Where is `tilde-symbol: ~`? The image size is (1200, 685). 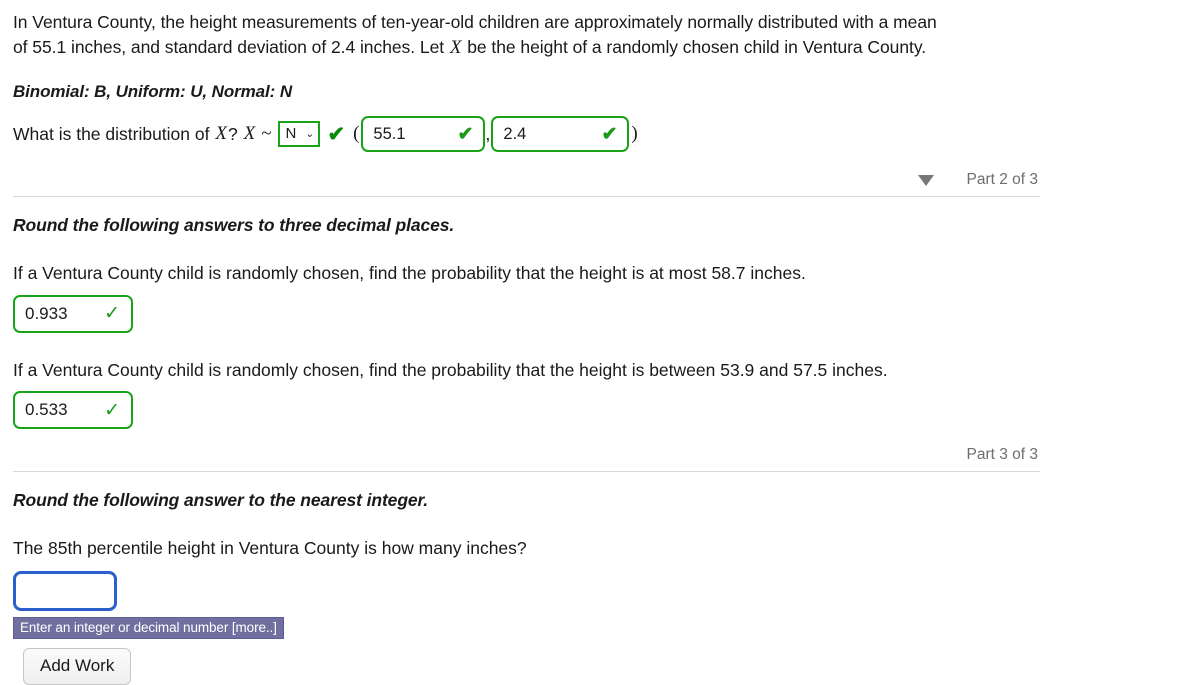
tilde-symbol: ~ is located at coordinates (266, 133).